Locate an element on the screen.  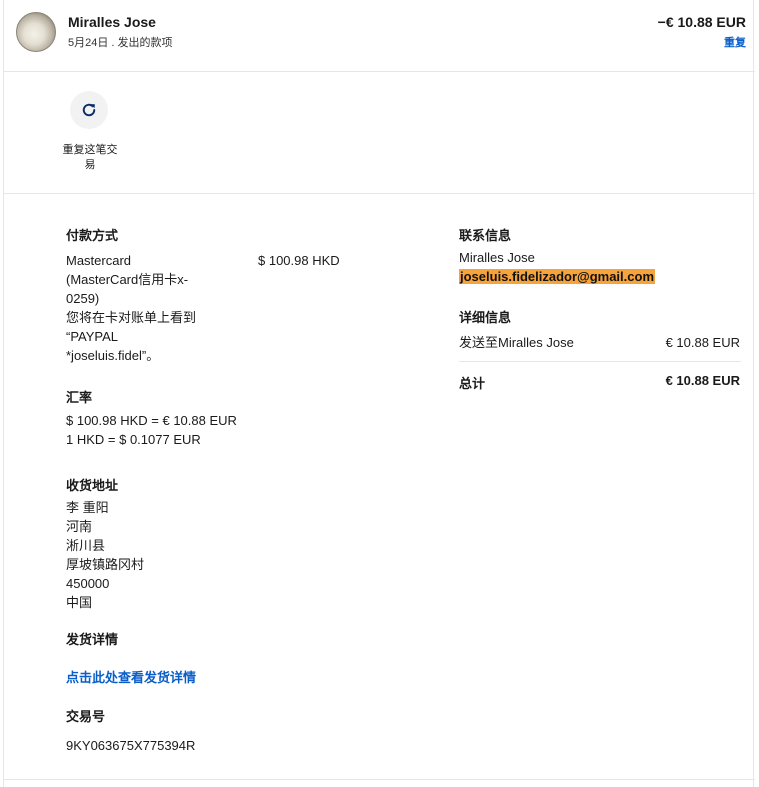
exchange-rate-title: 汇率 is located at coordinates (79, 397).